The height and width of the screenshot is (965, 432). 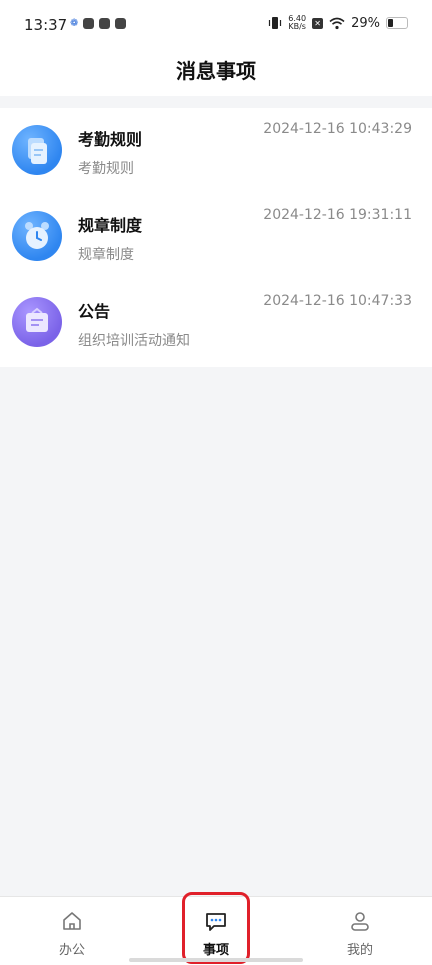 I want to click on chat-icon, so click(x=216, y=922).